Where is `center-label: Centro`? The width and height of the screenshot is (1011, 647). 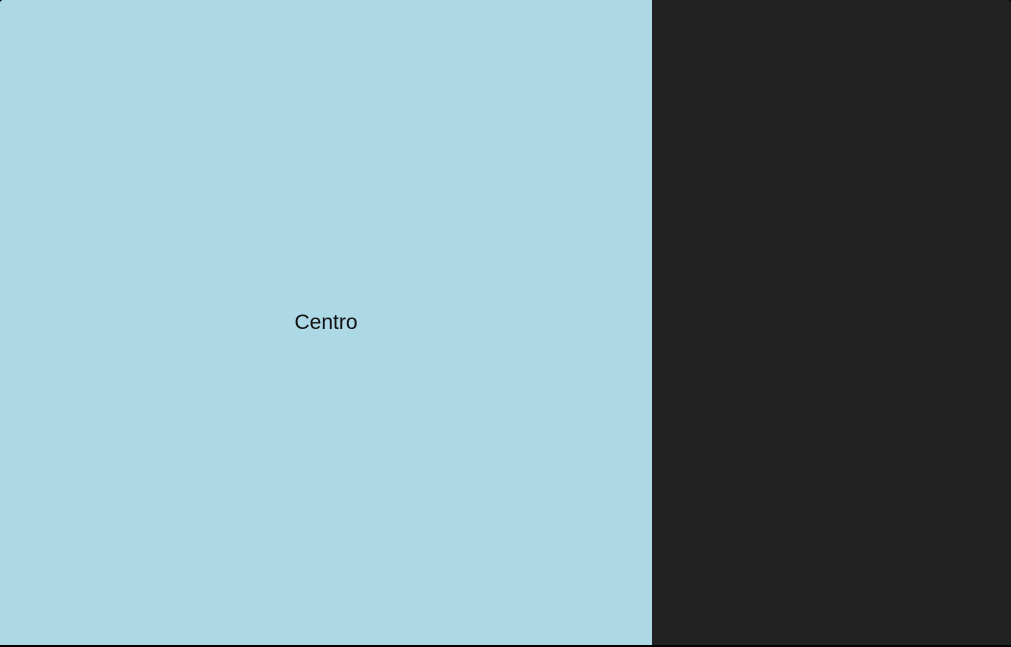 center-label: Centro is located at coordinates (326, 322).